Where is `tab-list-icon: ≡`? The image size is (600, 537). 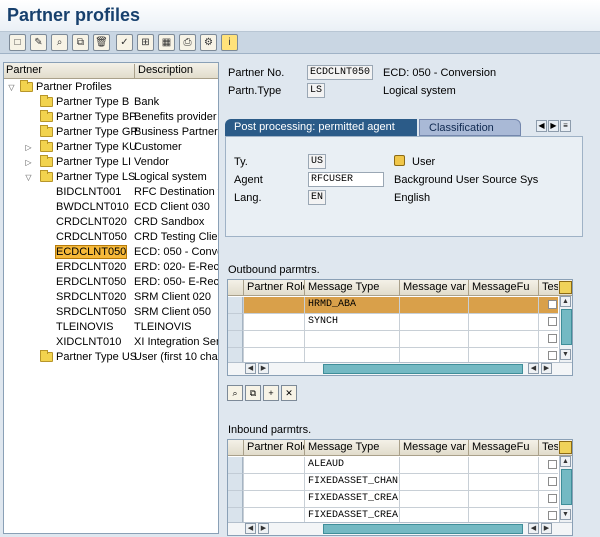 tab-list-icon: ≡ is located at coordinates (565, 126).